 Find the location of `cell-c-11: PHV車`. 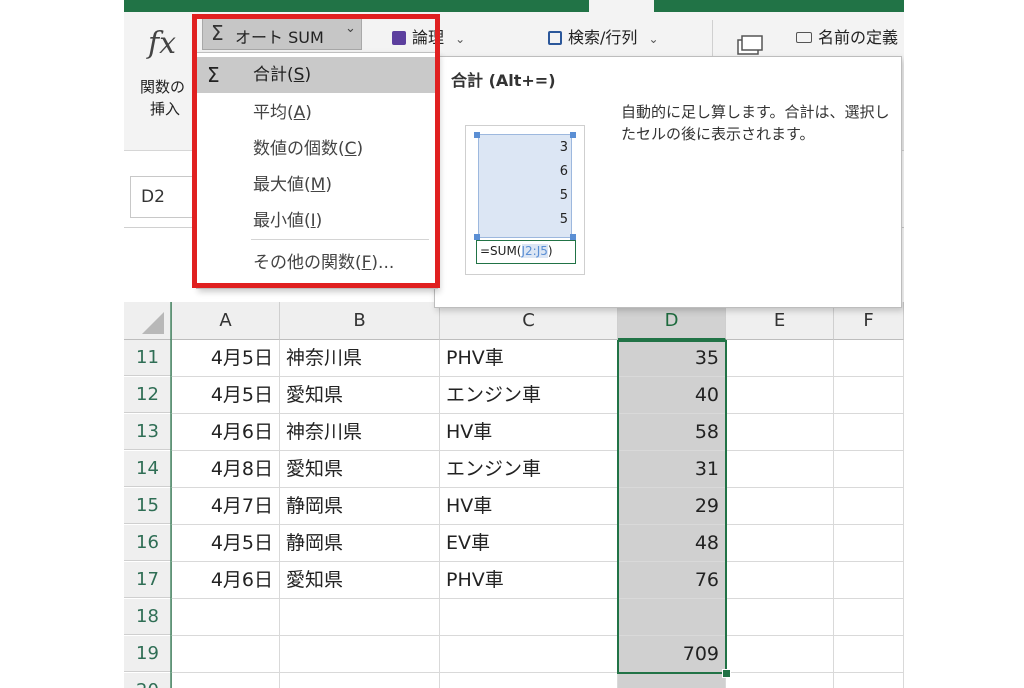

cell-c-11: PHV車 is located at coordinates (529, 358).